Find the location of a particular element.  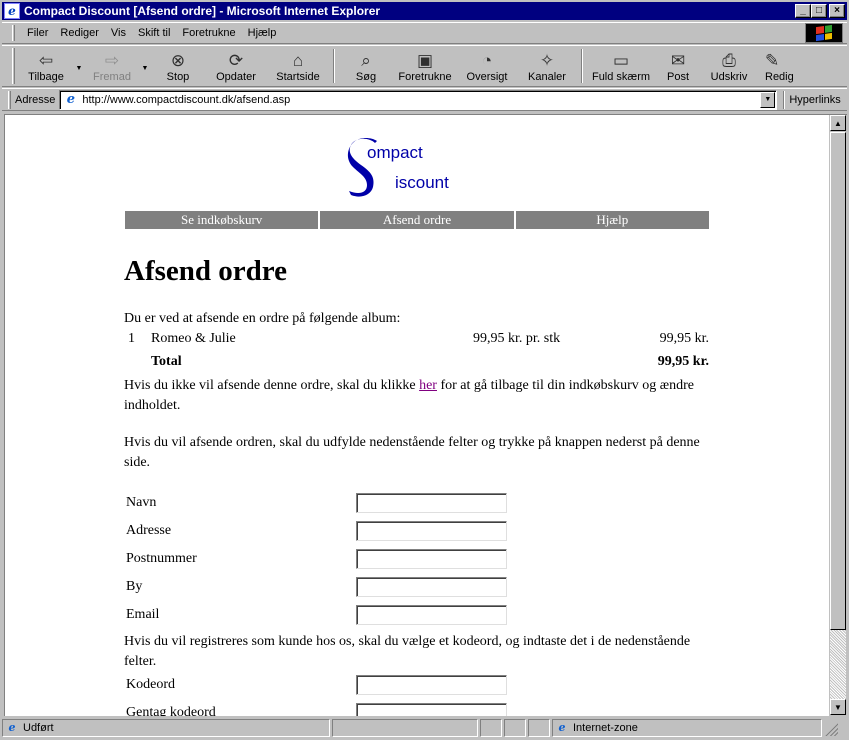

menu-favorites: Foretrukne is located at coordinates (208, 33).